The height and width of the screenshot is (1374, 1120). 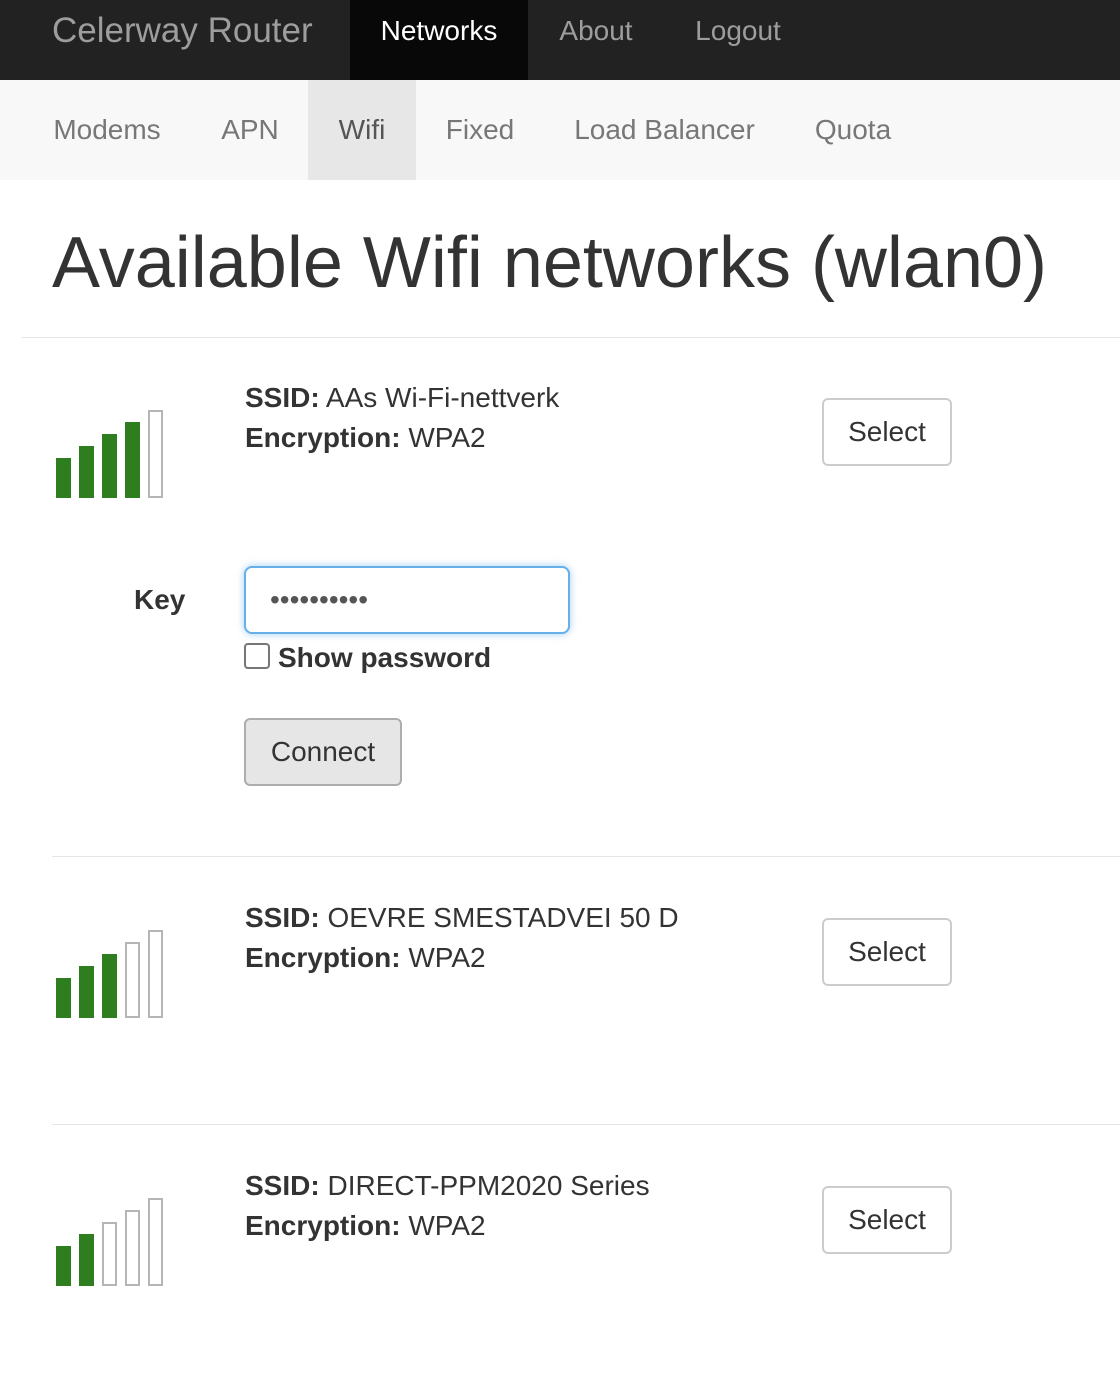 I want to click on connect-button: Connect, so click(x=323, y=752).